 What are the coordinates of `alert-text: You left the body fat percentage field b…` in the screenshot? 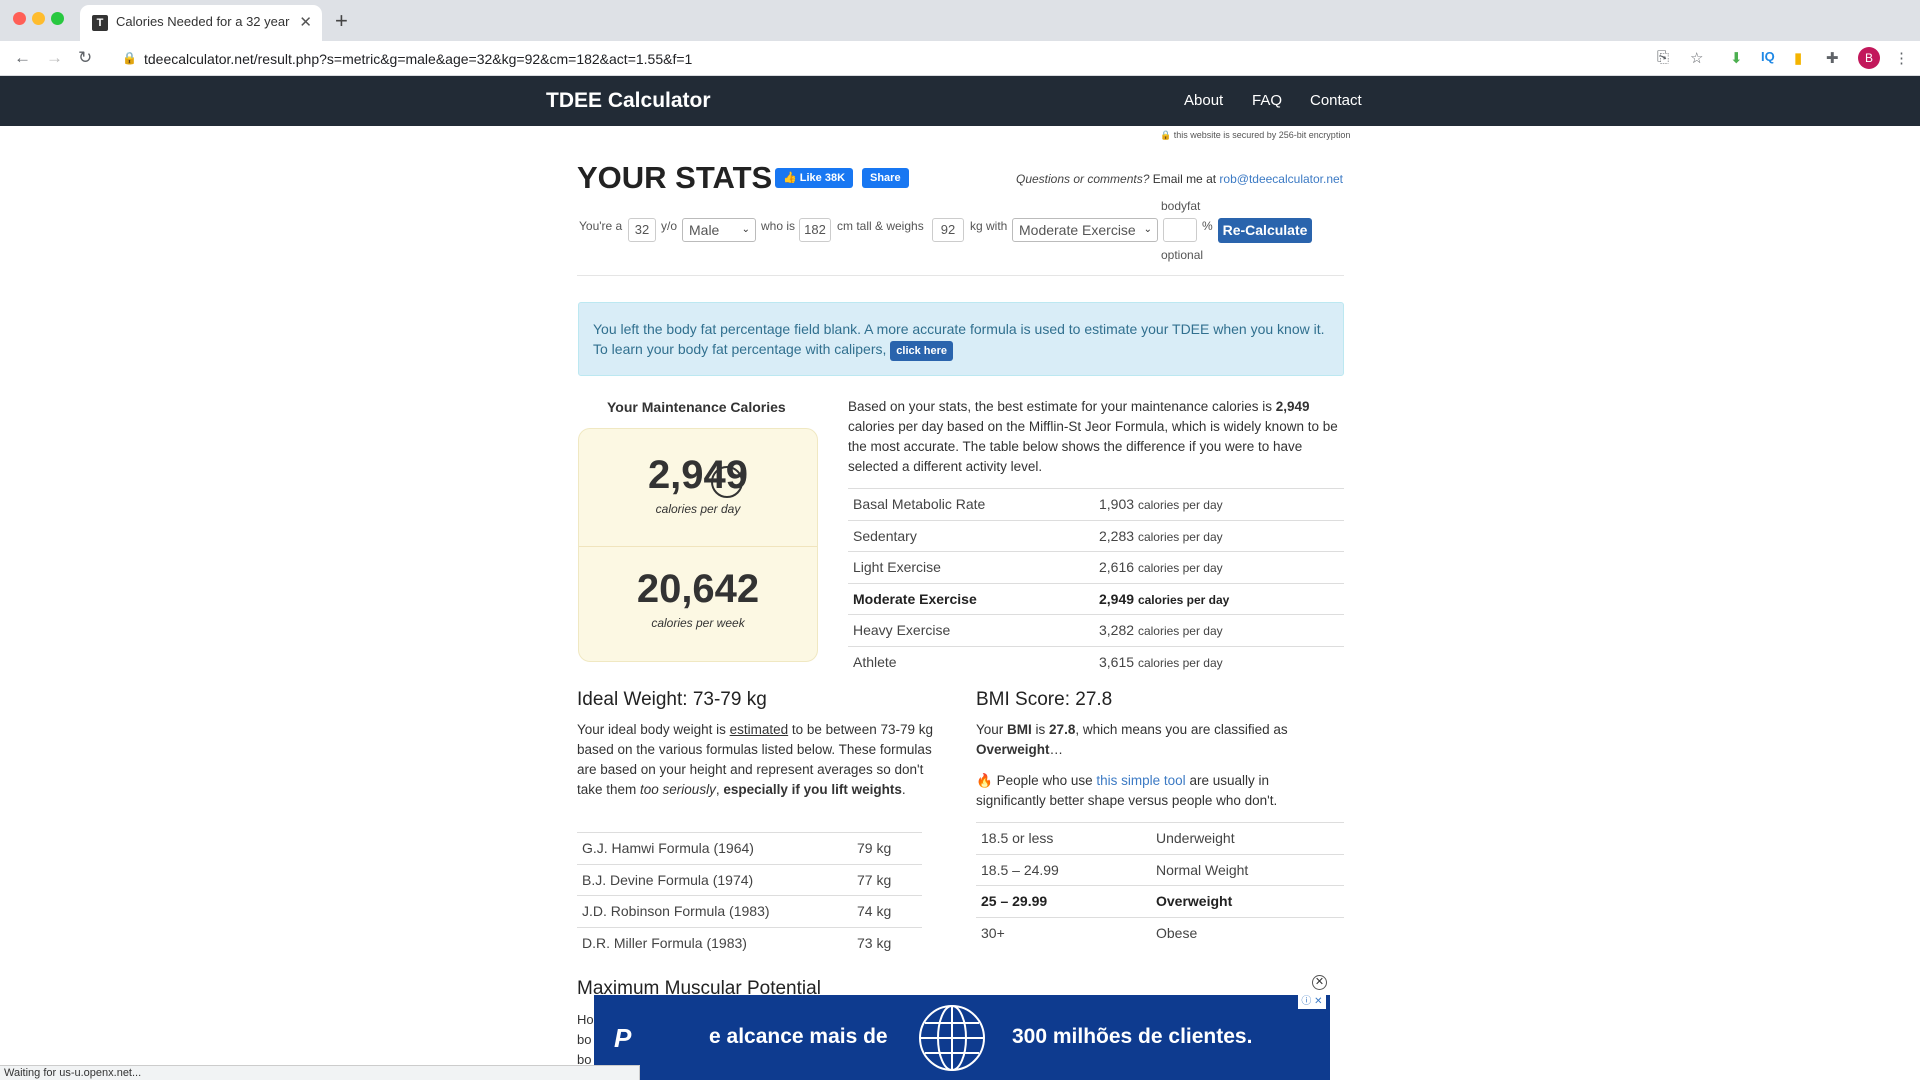 It's located at (959, 339).